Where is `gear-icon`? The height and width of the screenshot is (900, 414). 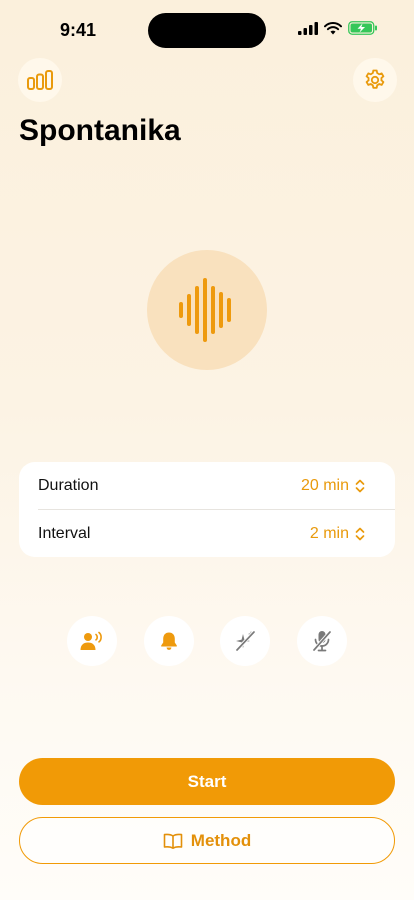
gear-icon is located at coordinates (375, 79).